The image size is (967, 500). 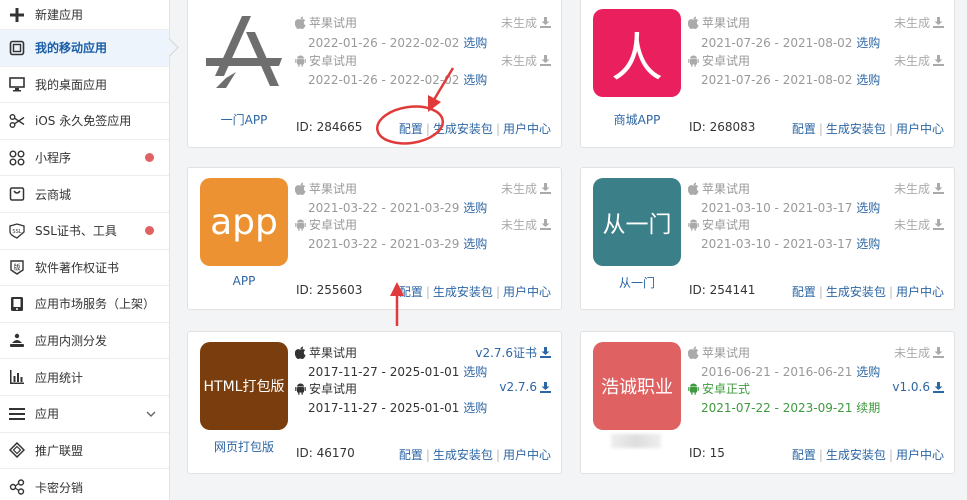 I want to click on sidebar-item-market-service: 应用市场服务（上架）, so click(x=84, y=304).